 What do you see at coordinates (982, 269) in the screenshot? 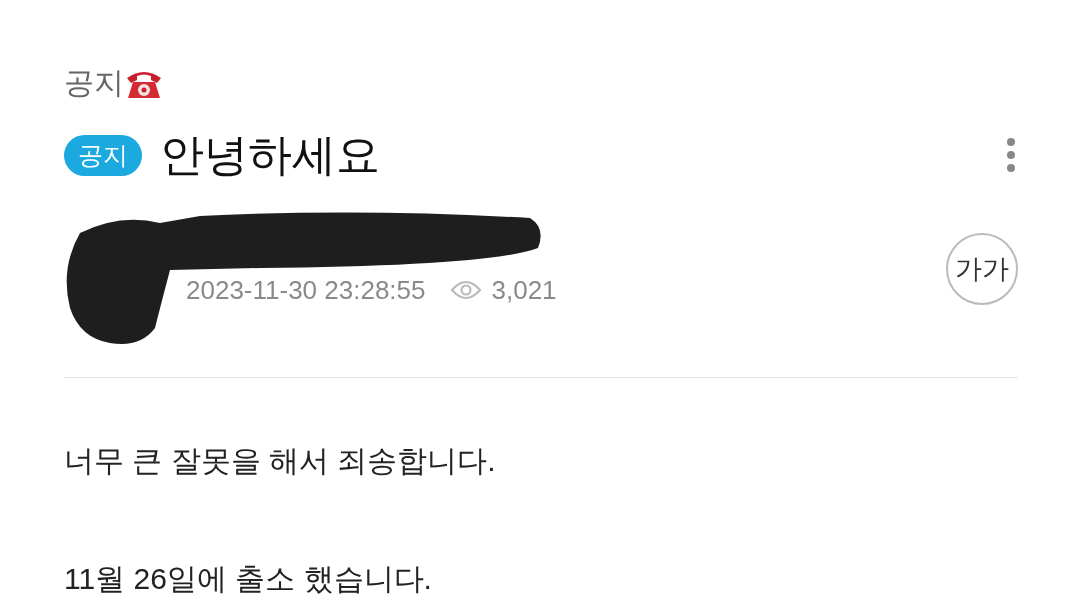
I see `font-size-button: 가가` at bounding box center [982, 269].